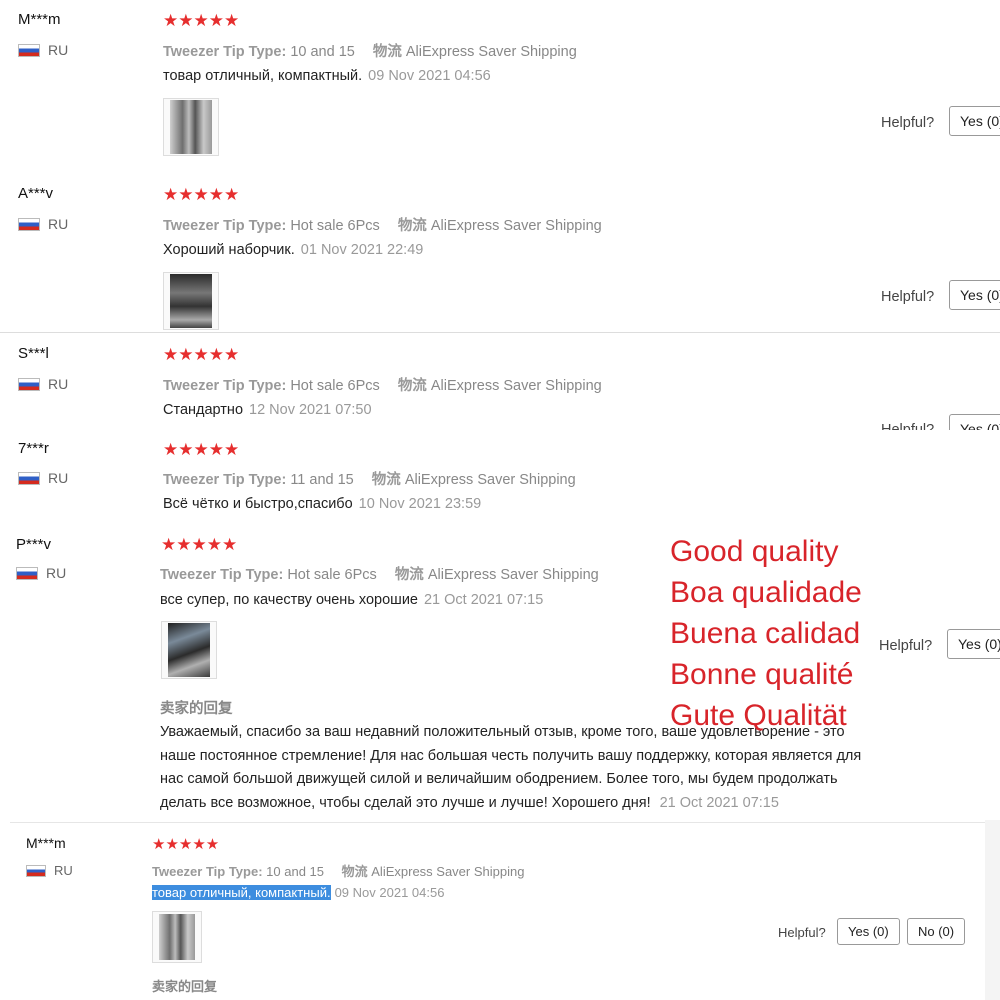  What do you see at coordinates (483, 600) in the screenshot?
I see `review-date: 21 Oct 2021 07:15` at bounding box center [483, 600].